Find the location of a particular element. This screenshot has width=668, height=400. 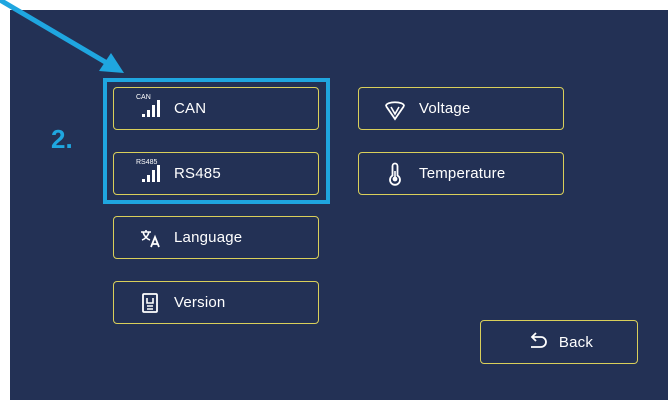

voltage-button: Voltage is located at coordinates (461, 108).